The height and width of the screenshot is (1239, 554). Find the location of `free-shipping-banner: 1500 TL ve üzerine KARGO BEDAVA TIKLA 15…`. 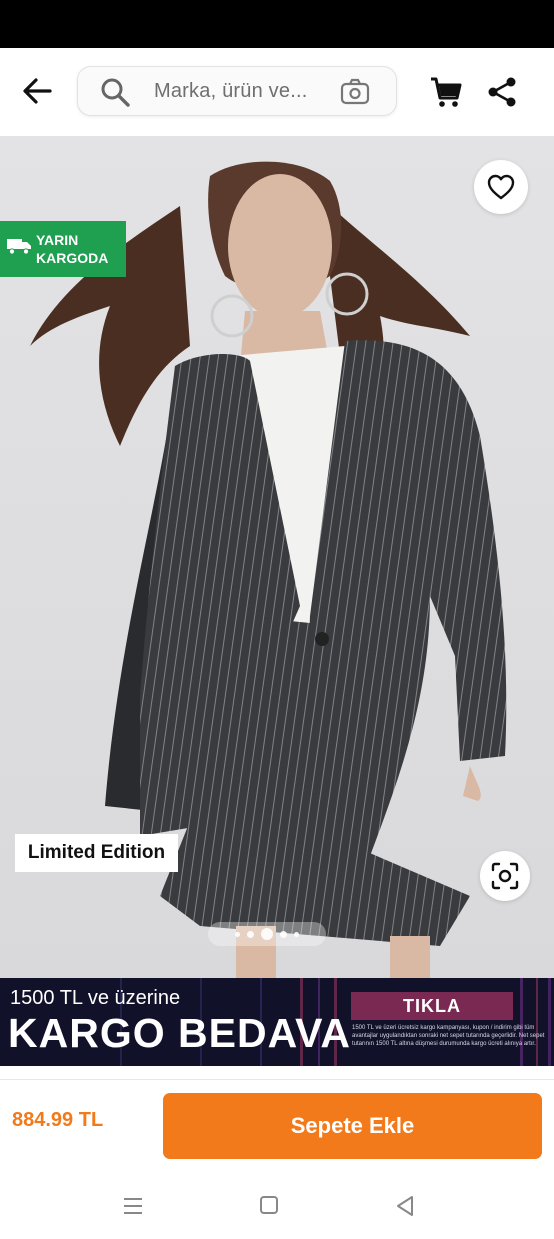

free-shipping-banner: 1500 TL ve üzerine KARGO BEDAVA TIKLA 15… is located at coordinates (277, 1022).